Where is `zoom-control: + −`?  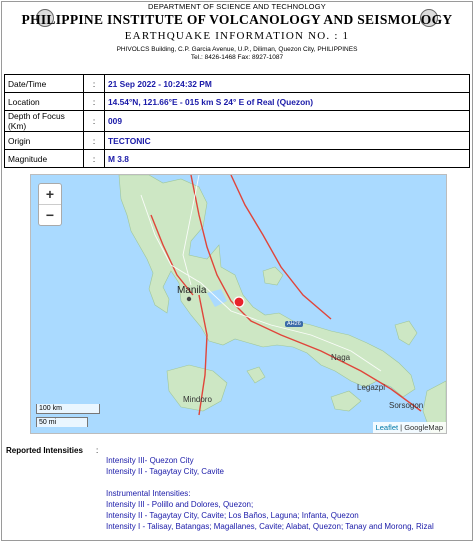
zoom-control: + − is located at coordinates (50, 204).